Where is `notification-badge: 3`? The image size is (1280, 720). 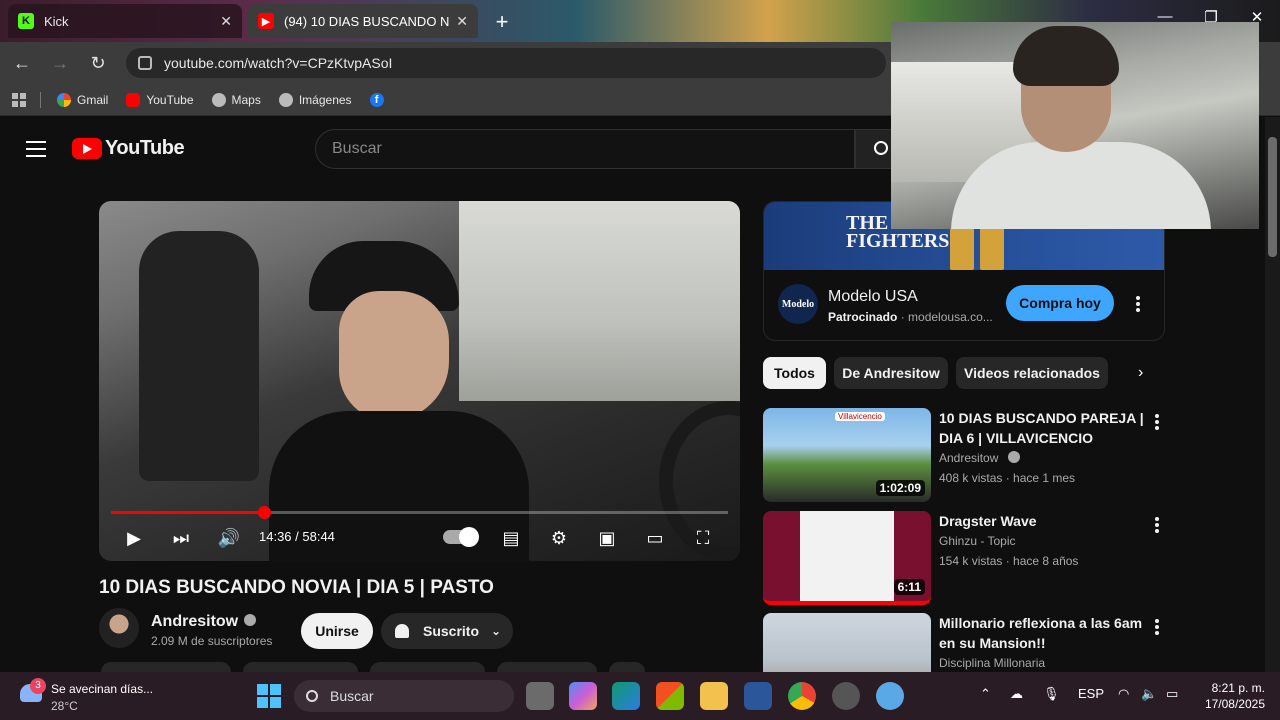 notification-badge: 3 is located at coordinates (38, 686).